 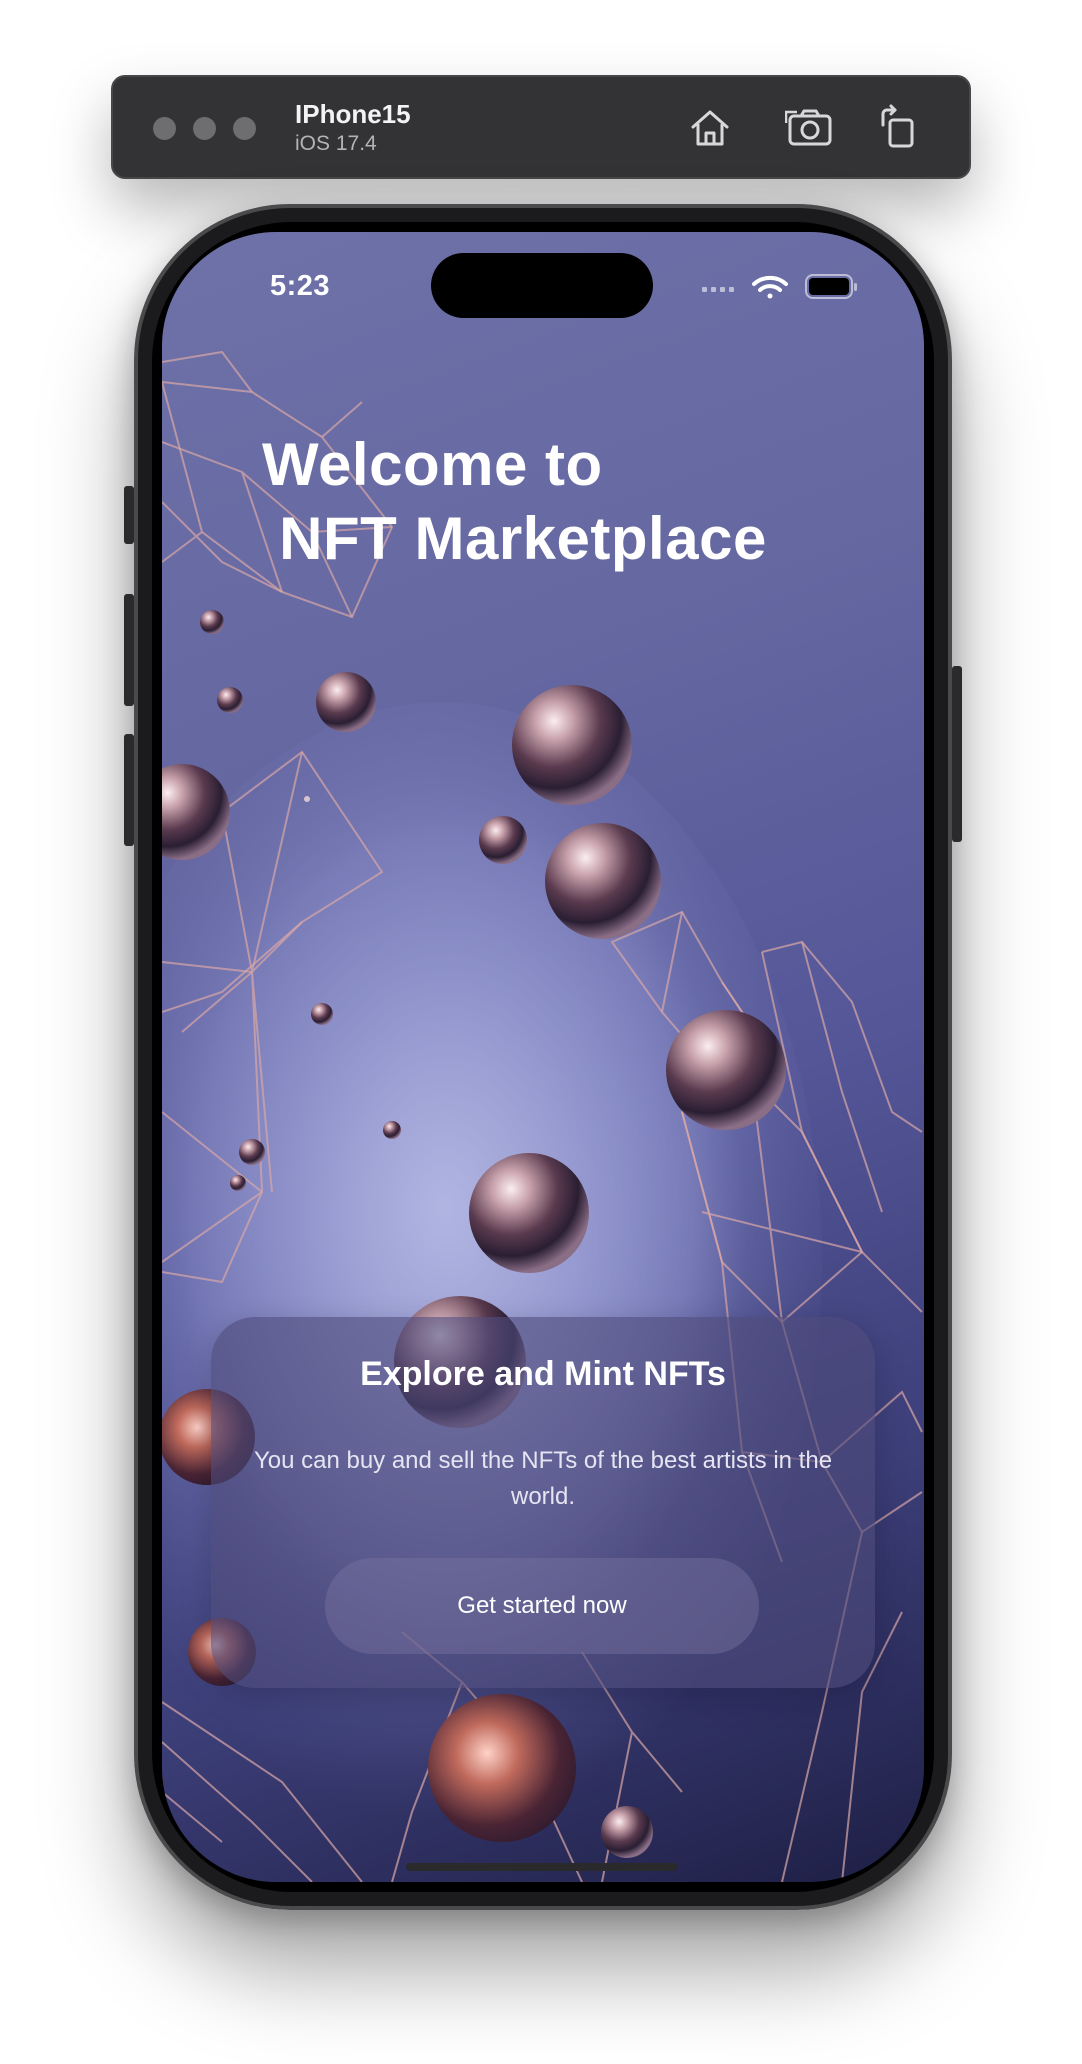 I want to click on home-indicator, so click(x=542, y=1867).